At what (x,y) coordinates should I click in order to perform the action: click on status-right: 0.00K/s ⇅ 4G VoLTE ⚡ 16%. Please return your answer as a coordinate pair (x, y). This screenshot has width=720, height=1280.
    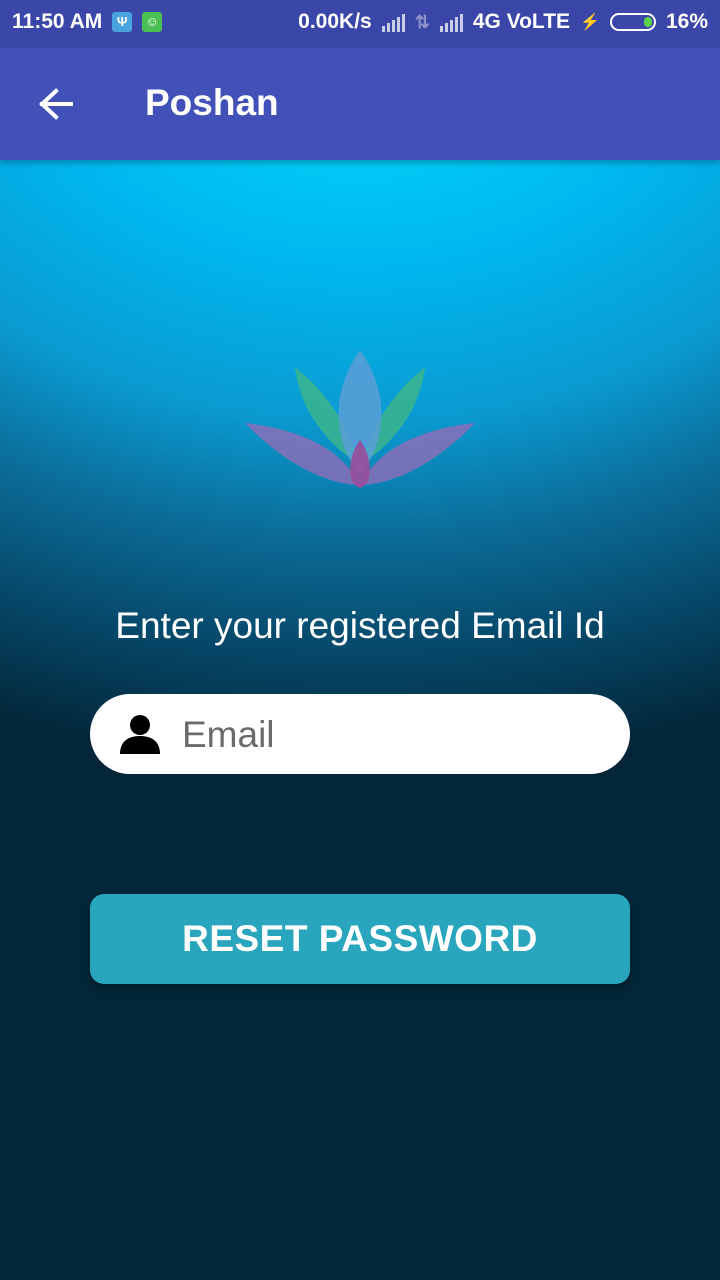
    Looking at the image, I should click on (503, 22).